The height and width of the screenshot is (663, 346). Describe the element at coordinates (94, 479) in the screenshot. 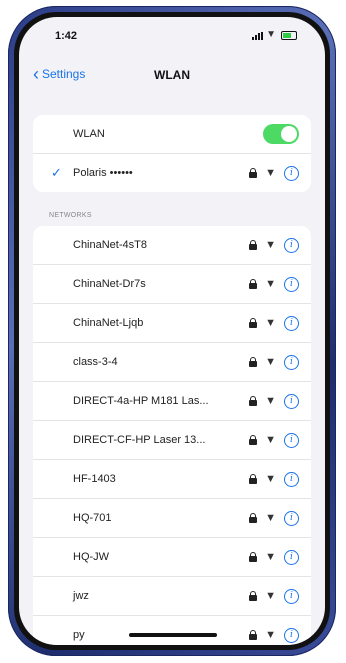

I see `network-name: HF-1403` at that location.